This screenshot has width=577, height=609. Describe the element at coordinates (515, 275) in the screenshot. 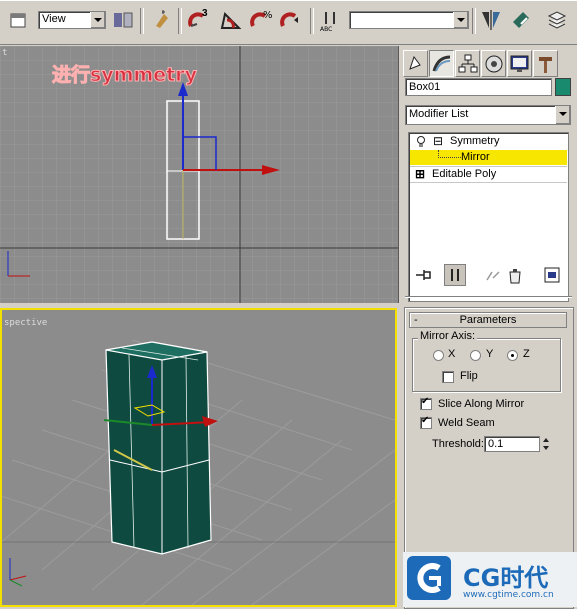

I see `remove-modifier-icon` at that location.